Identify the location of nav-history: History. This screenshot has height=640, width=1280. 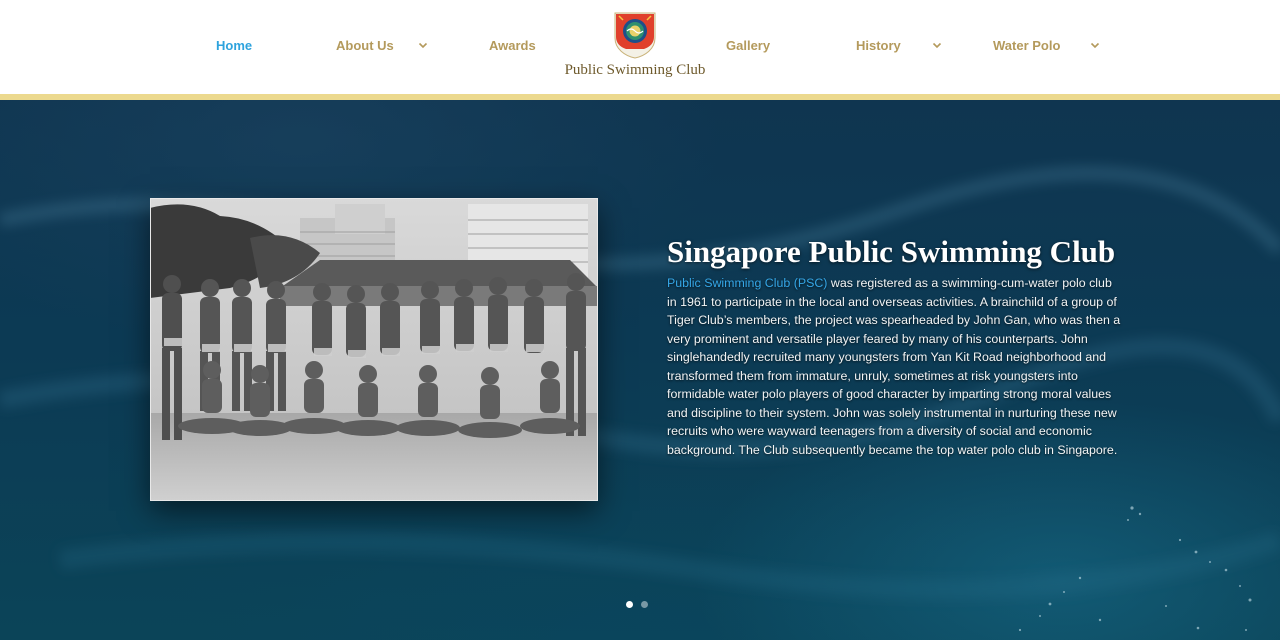
(878, 45).